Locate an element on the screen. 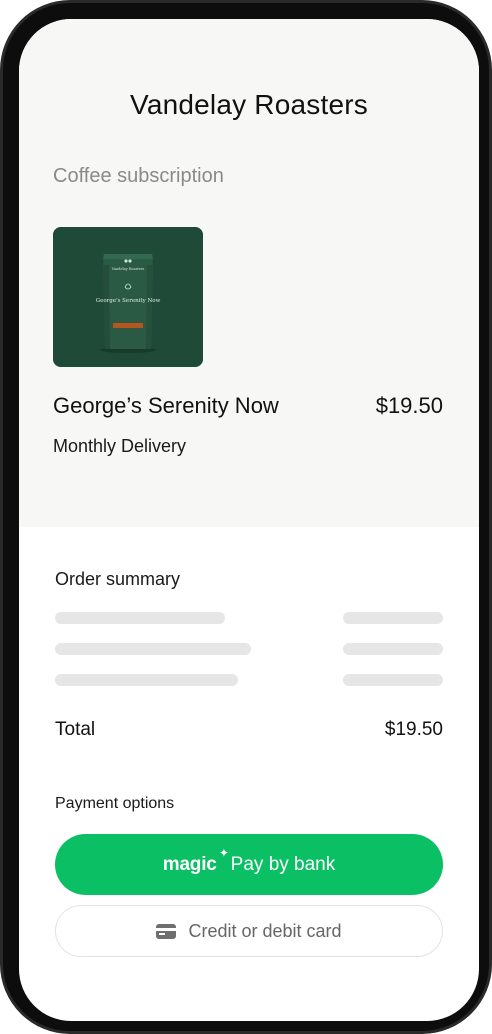 The image size is (492, 1034). sparkle-icon: ✦ is located at coordinates (223, 852).